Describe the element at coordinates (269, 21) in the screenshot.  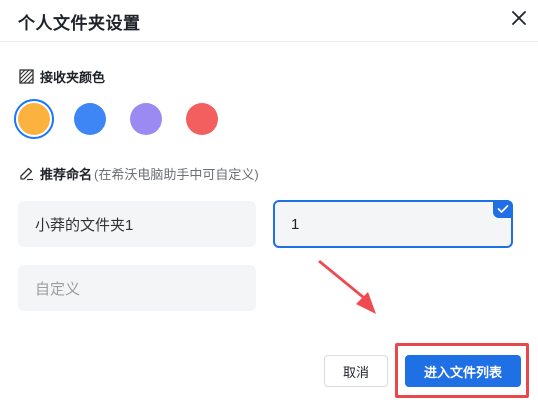
I see `dialog-header: 个人文件夹设置` at that location.